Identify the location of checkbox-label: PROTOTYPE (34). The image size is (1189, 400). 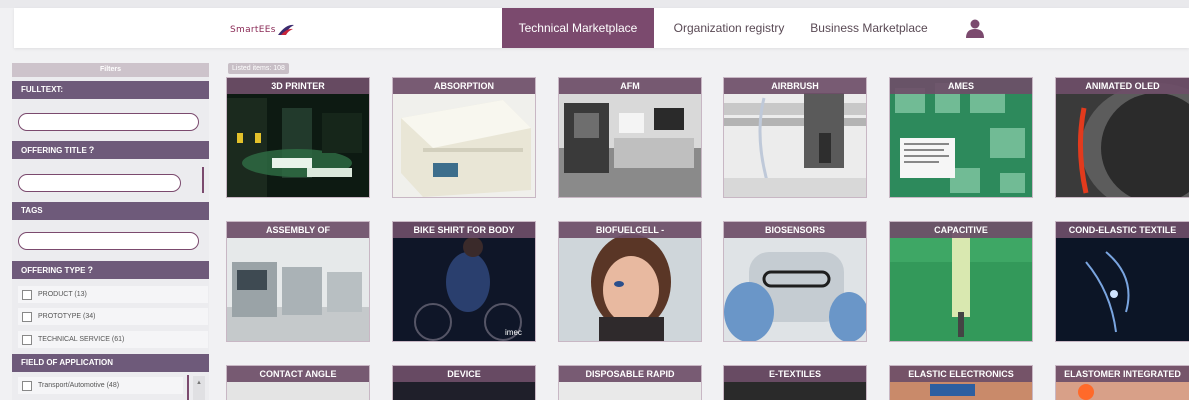
(67, 316).